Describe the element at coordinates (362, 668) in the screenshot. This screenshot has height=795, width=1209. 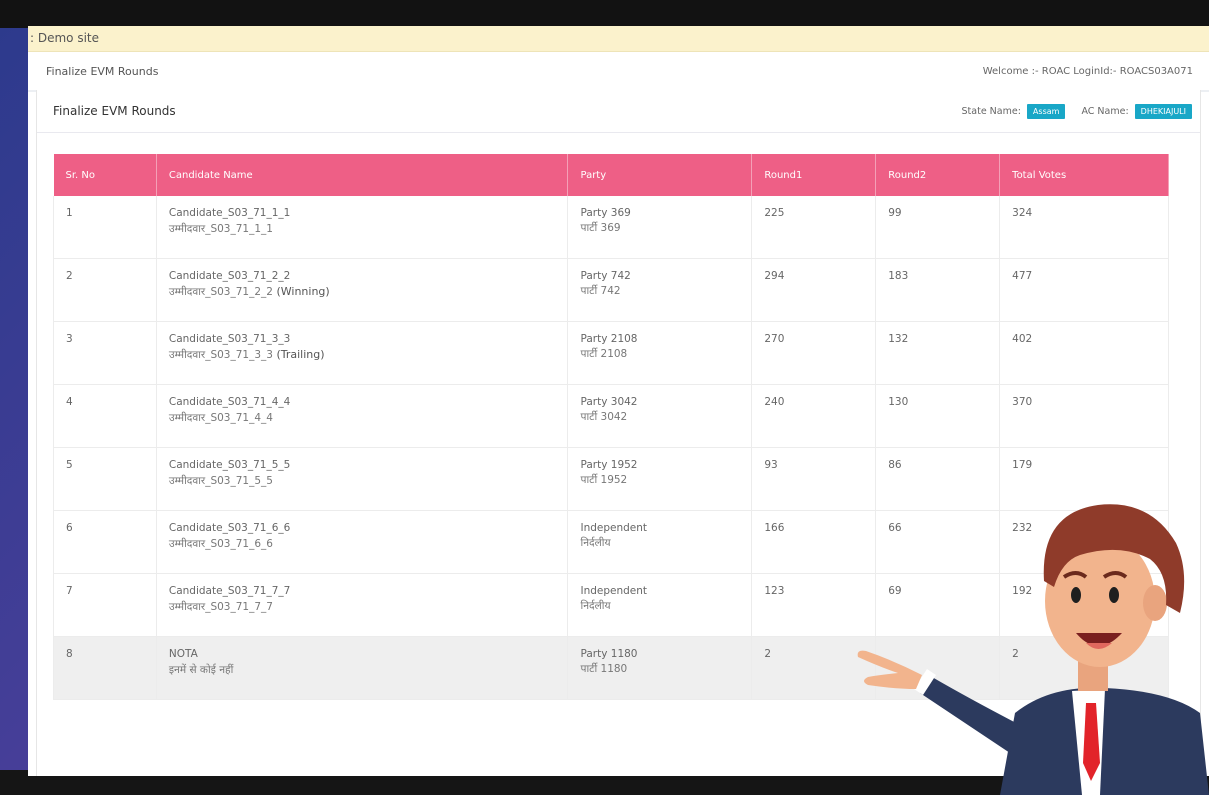
I see `cell-candidate: NOTA इनमें से कोई नहीं` at that location.